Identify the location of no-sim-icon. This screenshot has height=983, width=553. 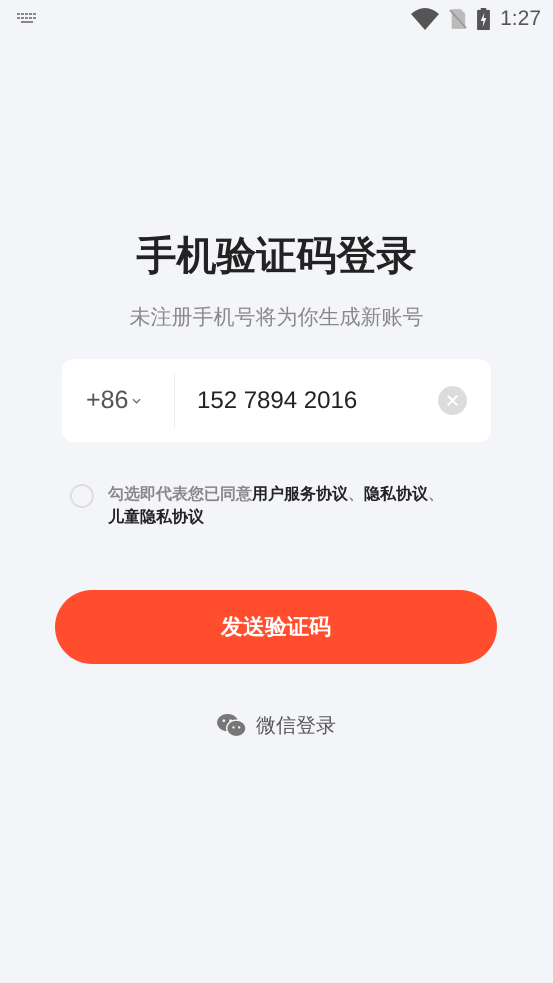
(458, 19).